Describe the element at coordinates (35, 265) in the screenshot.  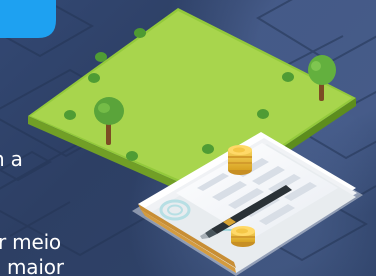
I see `cropped-caption-line-3: maior` at that location.